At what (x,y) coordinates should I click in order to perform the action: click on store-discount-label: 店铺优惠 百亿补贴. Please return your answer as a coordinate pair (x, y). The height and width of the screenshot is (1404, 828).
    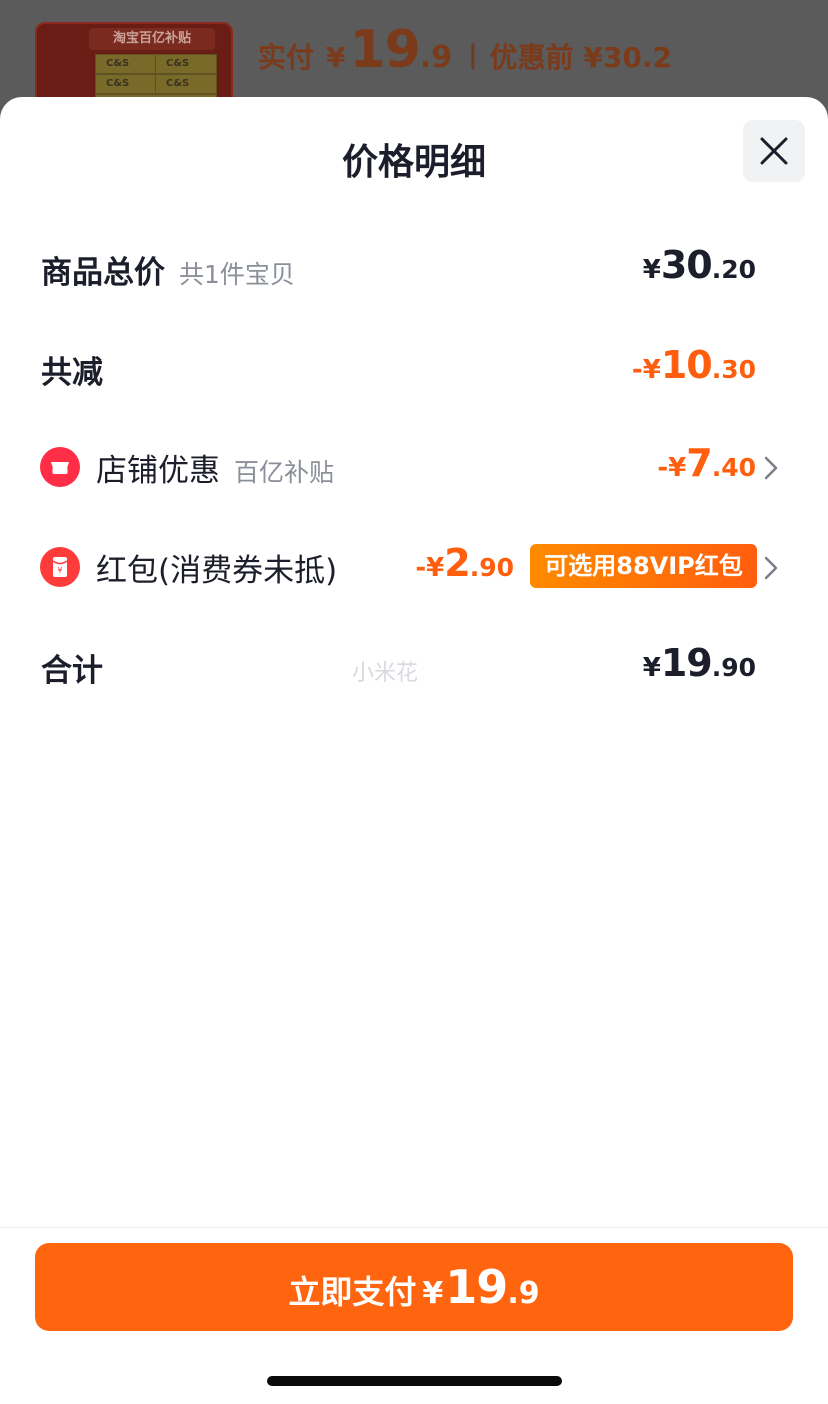
    Looking at the image, I should click on (215, 471).